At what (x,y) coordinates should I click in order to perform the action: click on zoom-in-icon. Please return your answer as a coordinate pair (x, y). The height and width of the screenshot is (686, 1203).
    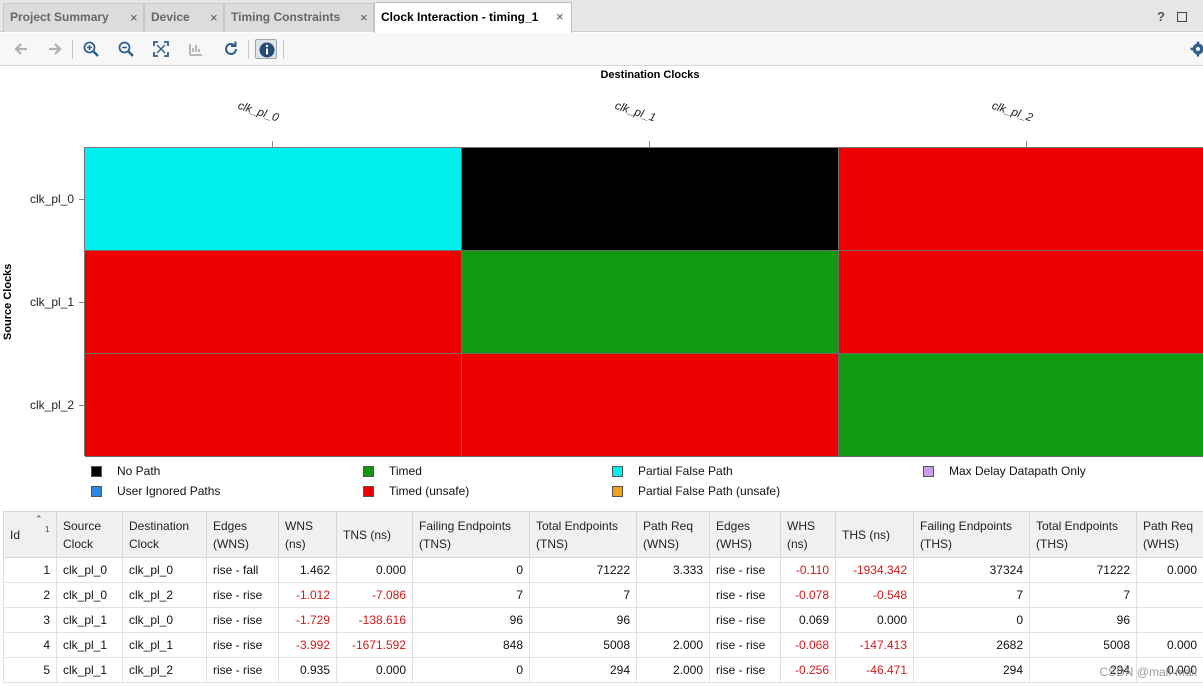
    Looking at the image, I should click on (91, 49).